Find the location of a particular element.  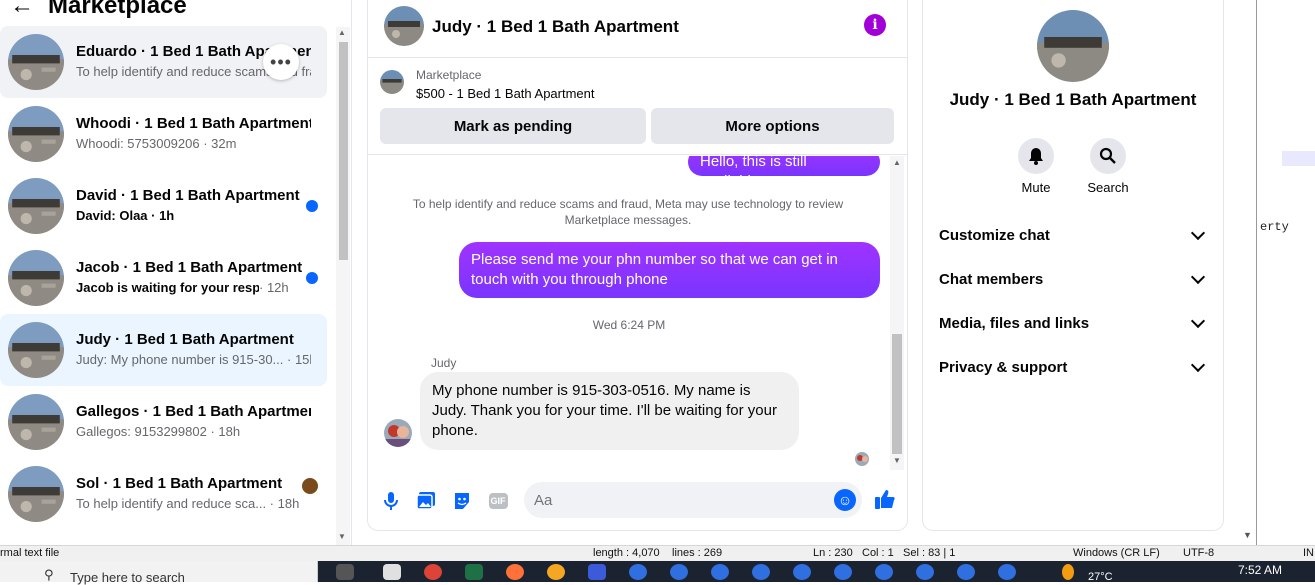

conversation-title: Sol · 1 Bed 1 Bath Apartment is located at coordinates (179, 483).